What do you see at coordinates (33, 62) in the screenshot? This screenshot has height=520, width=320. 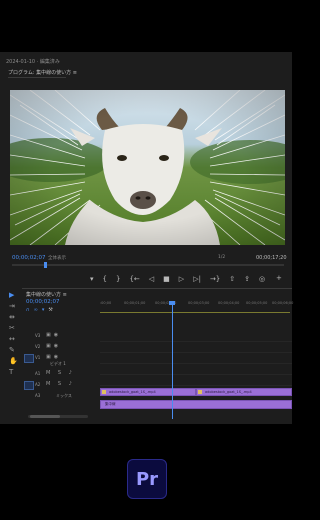 I see `window-title: 2024-01-10 · 編集済み` at bounding box center [33, 62].